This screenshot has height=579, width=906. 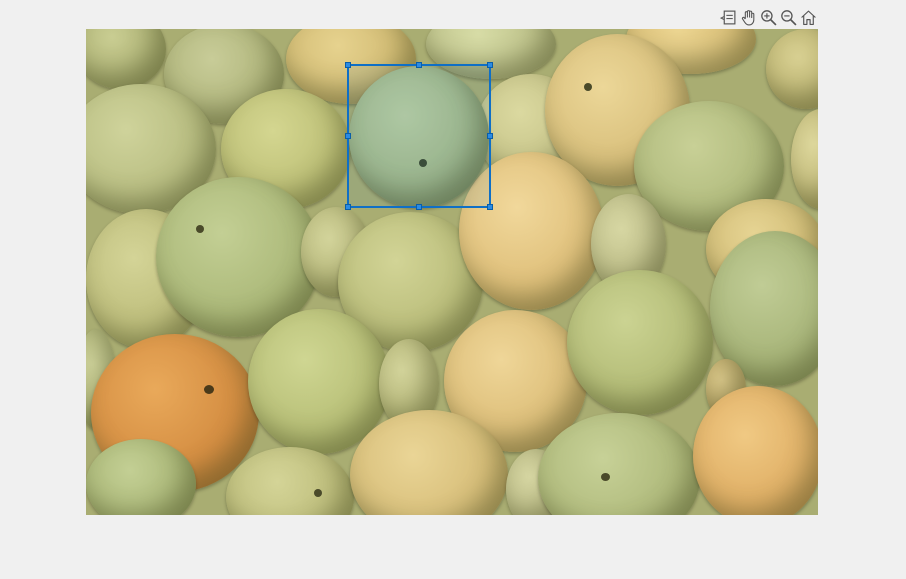 What do you see at coordinates (490, 207) in the screenshot?
I see `roi-handle-bottom-right` at bounding box center [490, 207].